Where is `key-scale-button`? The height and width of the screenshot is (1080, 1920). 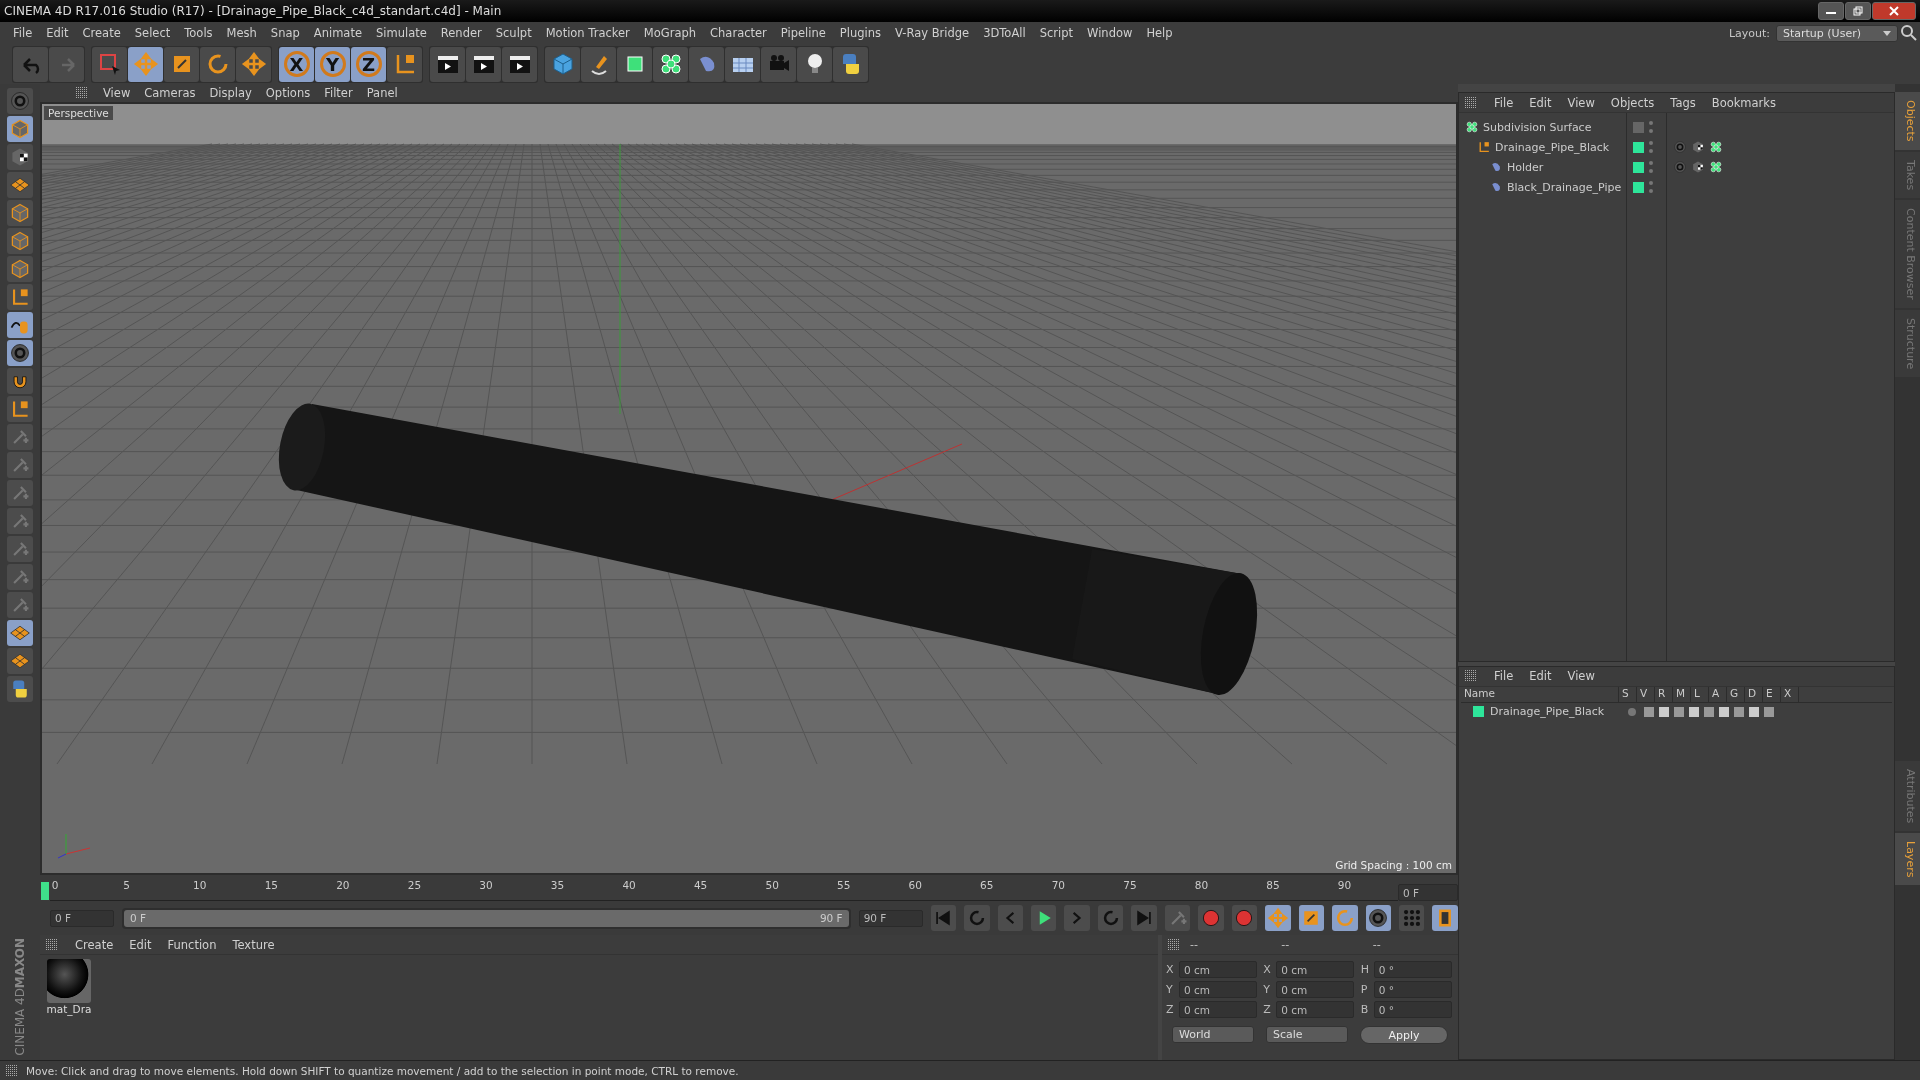
key-scale-button is located at coordinates (1311, 918).